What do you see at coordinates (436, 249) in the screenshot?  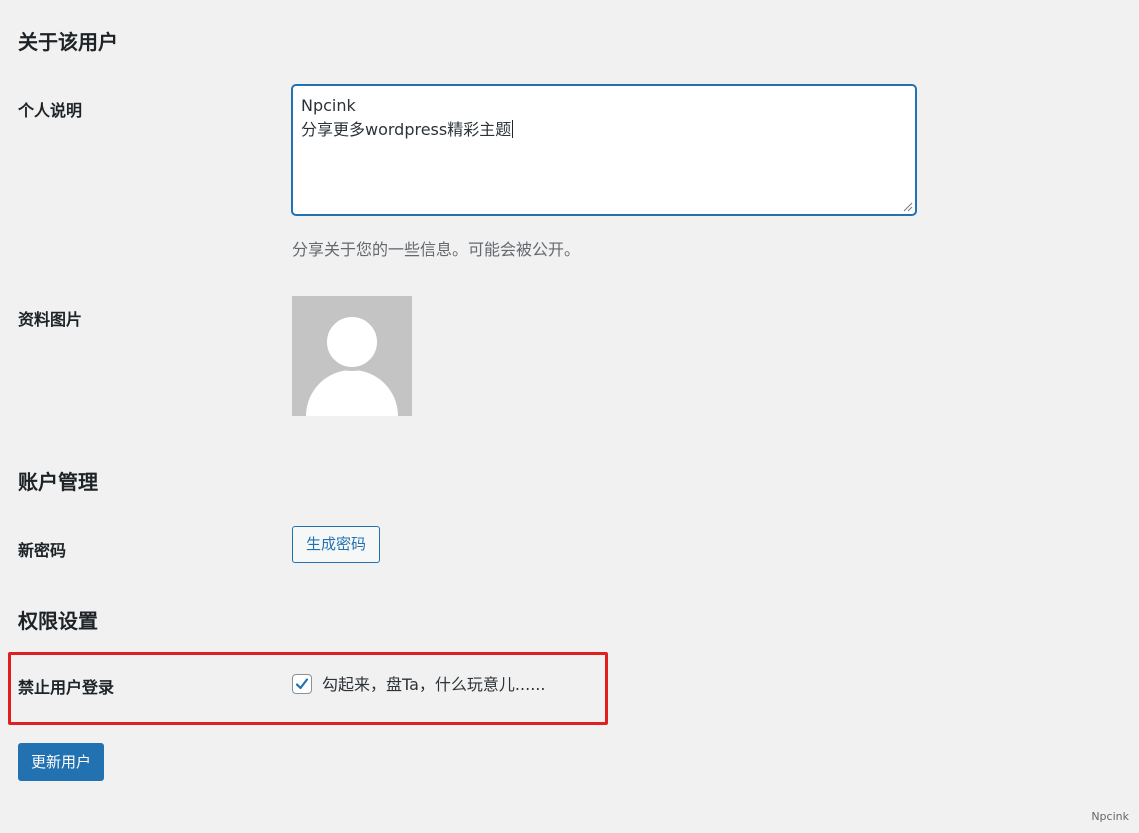 I see `bio-description: 分享关于您的一些信息。可能会被公开。` at bounding box center [436, 249].